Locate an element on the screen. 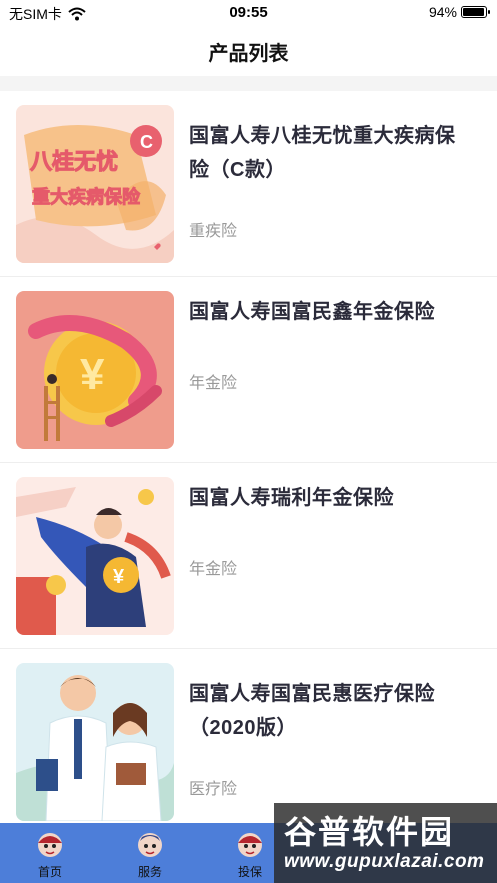 The height and width of the screenshot is (883, 497). status-bar: 无SIM卡 09:55 94% is located at coordinates (248, 13).